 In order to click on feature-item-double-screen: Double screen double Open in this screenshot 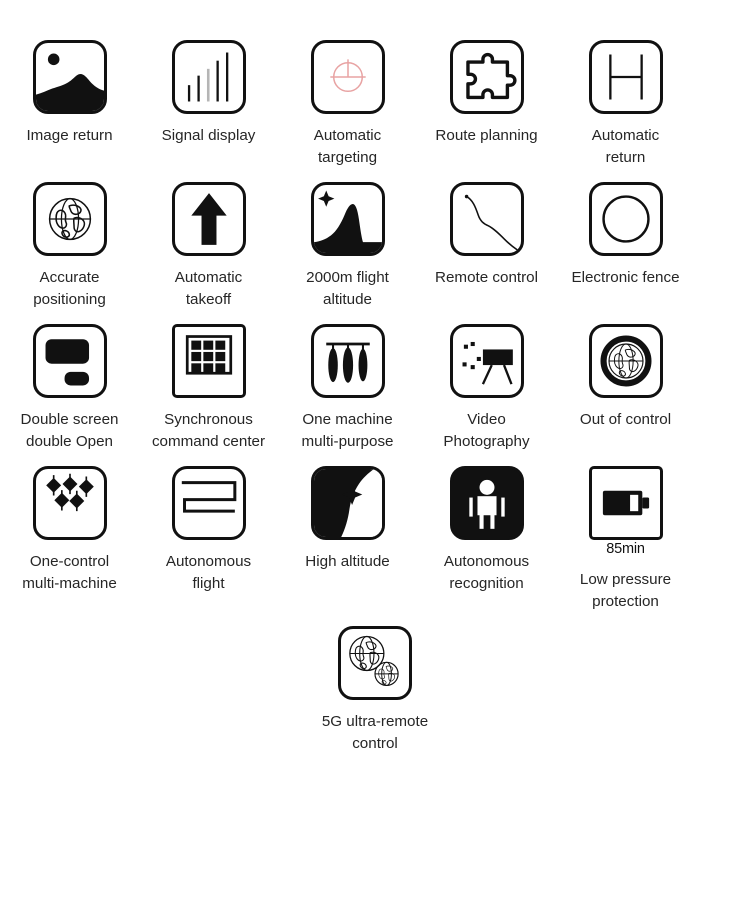, I will do `click(69, 381)`.